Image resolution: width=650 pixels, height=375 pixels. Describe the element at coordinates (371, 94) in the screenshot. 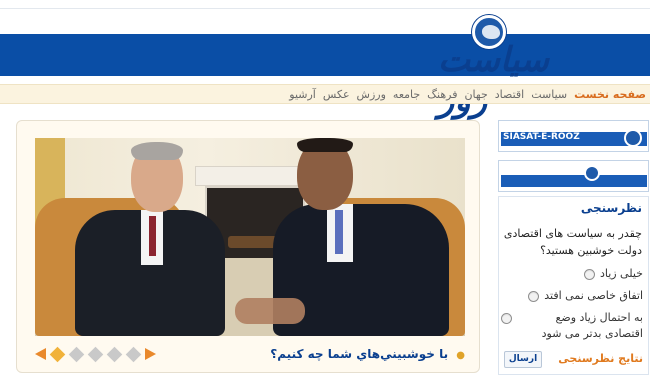

I see `nav-item: ورزش` at that location.